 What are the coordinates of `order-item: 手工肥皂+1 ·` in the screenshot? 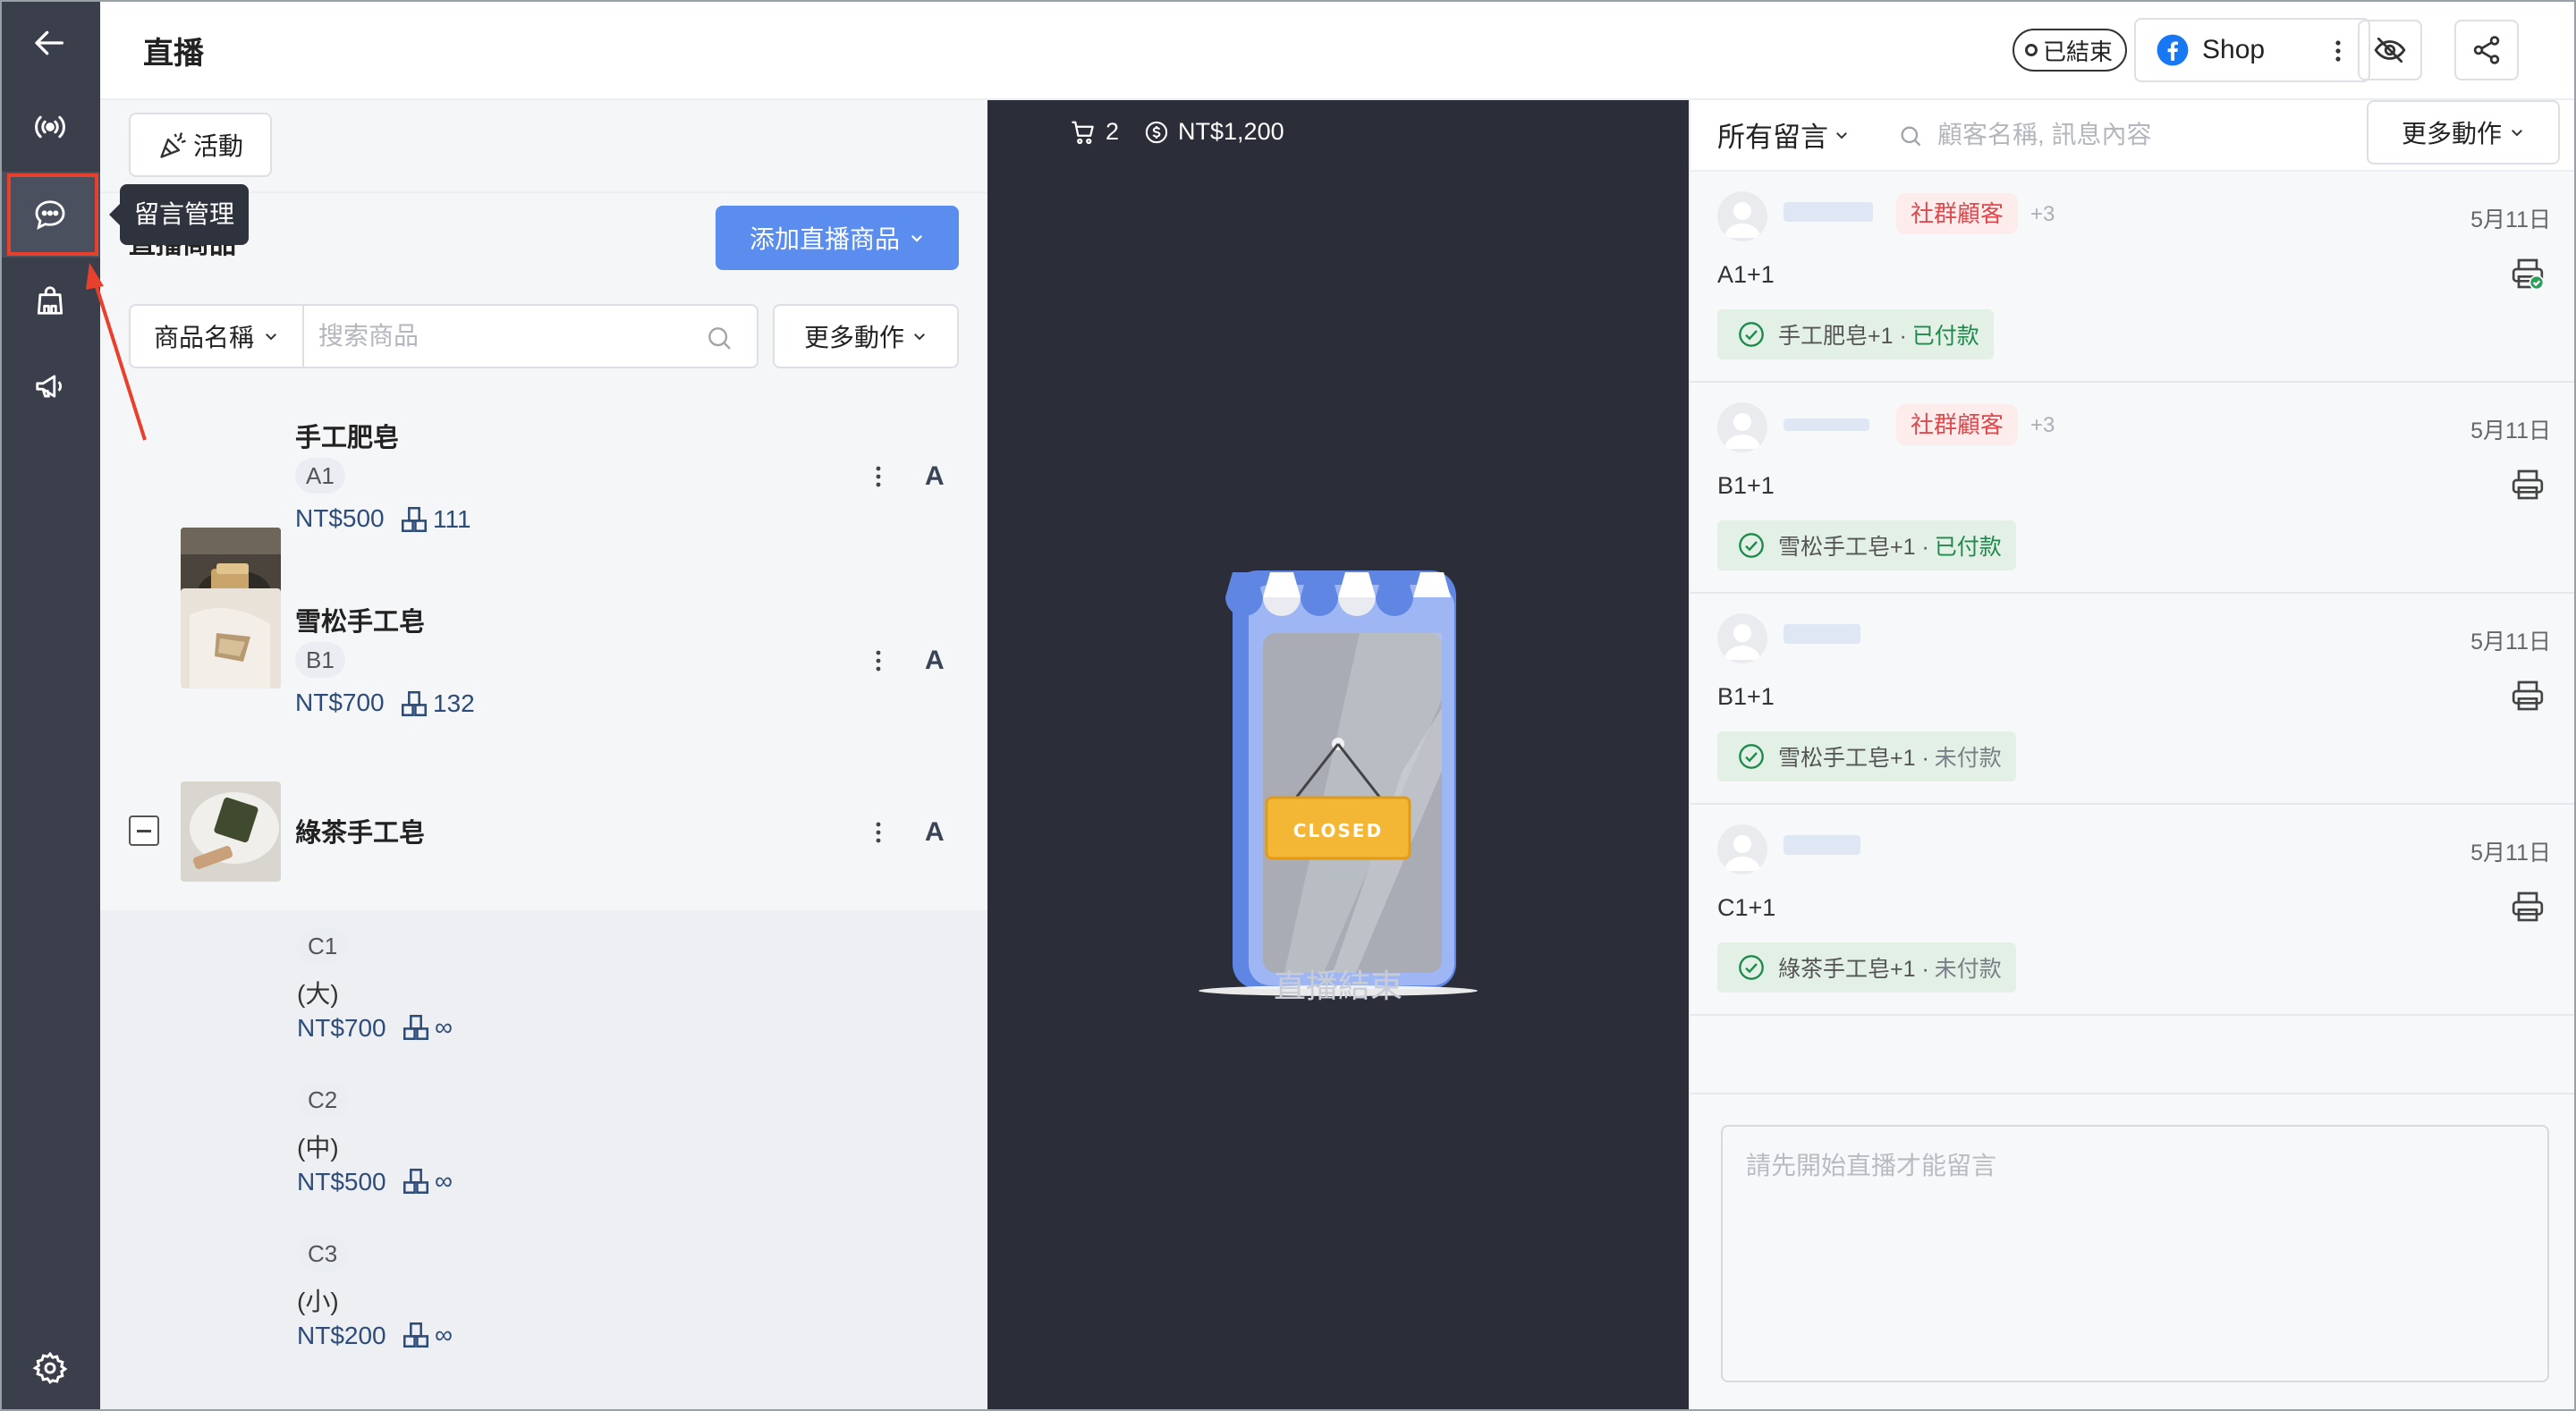 It's located at (1842, 336).